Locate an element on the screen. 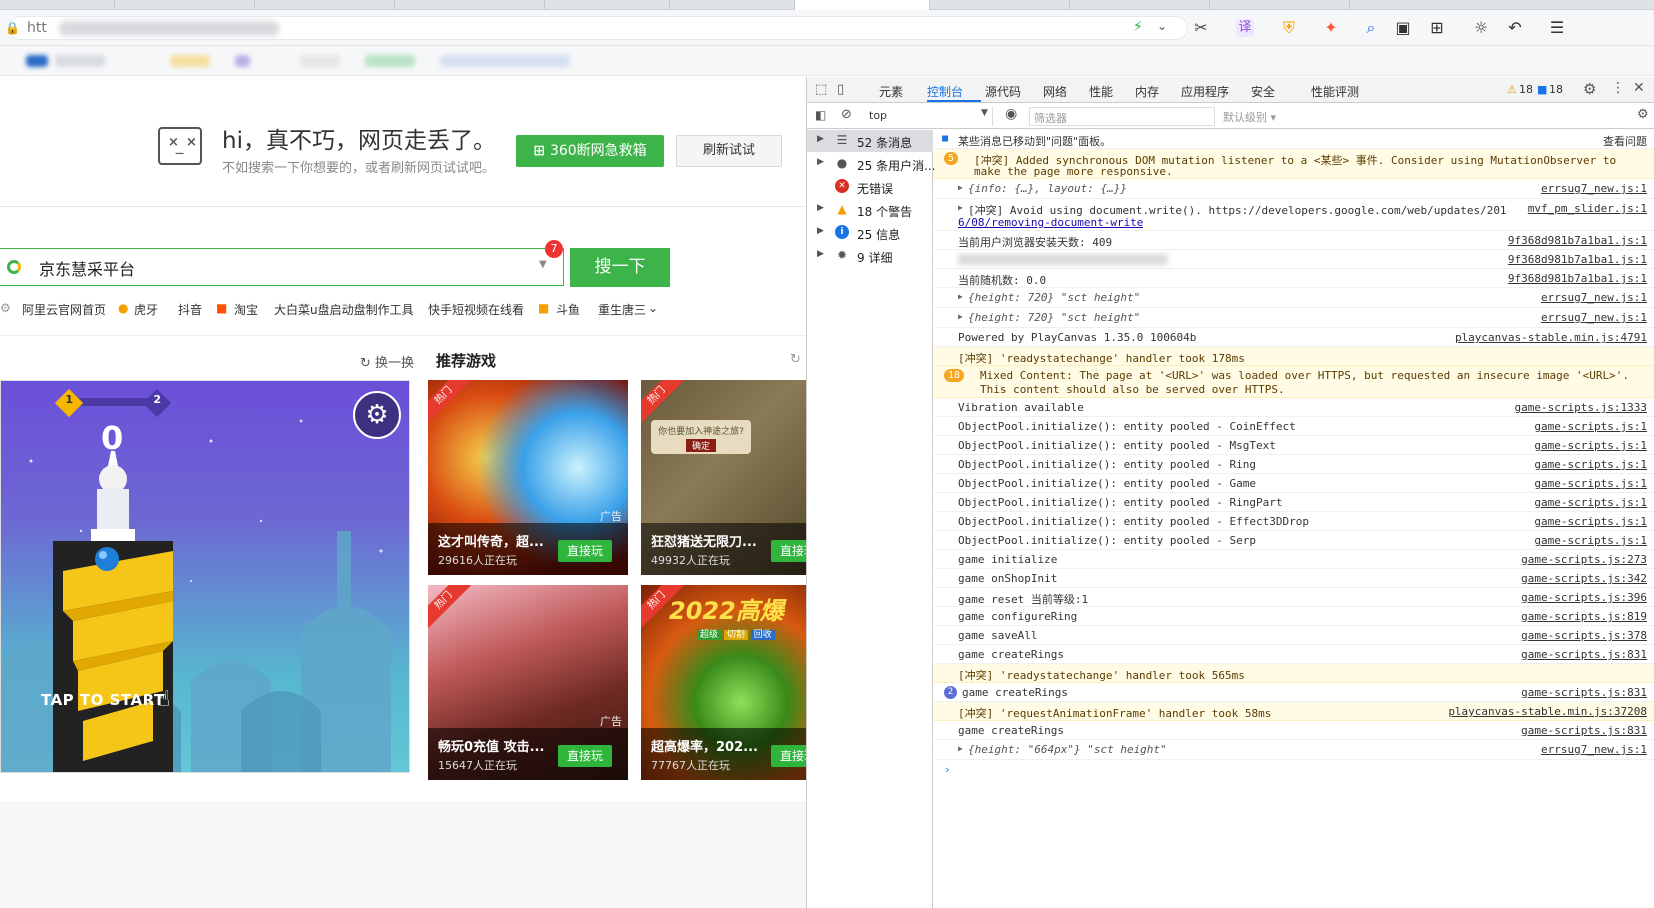 This screenshot has height=908, width=1654. game-card: 你也要加入神途之旅?确定 热门 狂怼猪送无限刀... 49932人正在玩 直接玩 is located at coordinates (723, 477).